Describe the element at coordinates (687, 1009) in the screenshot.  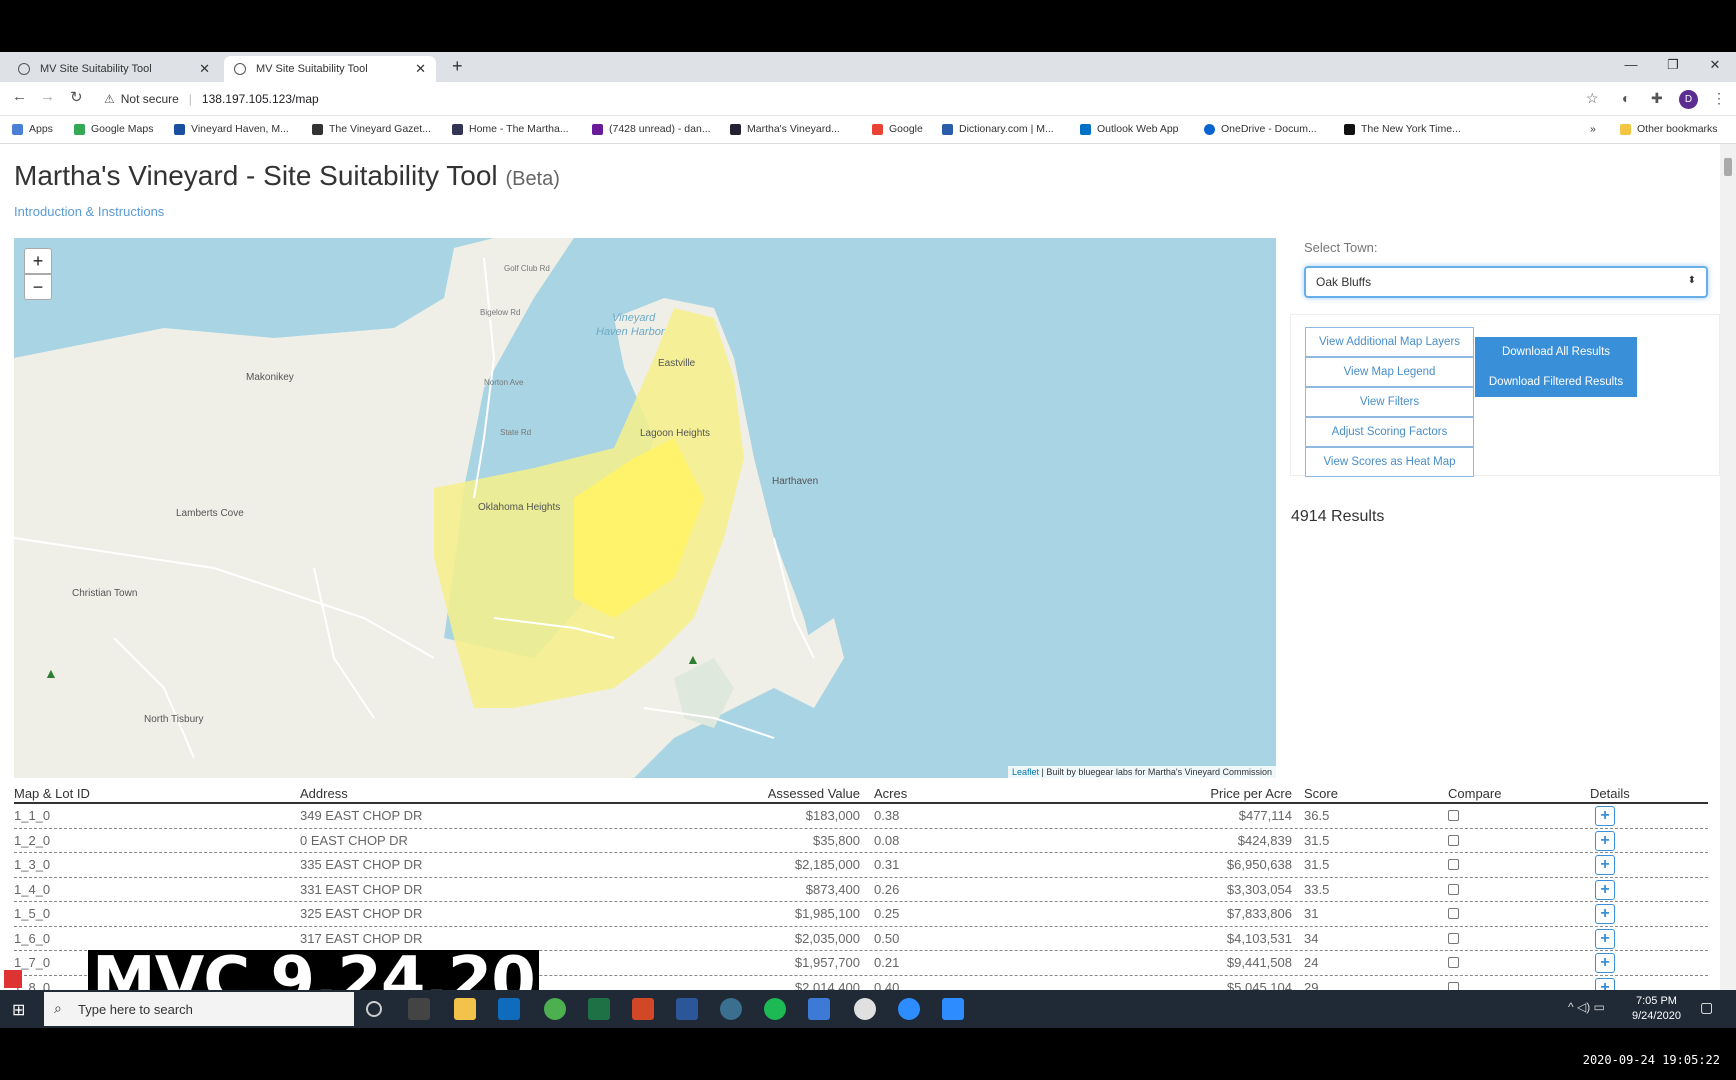
I see `word-icon` at that location.